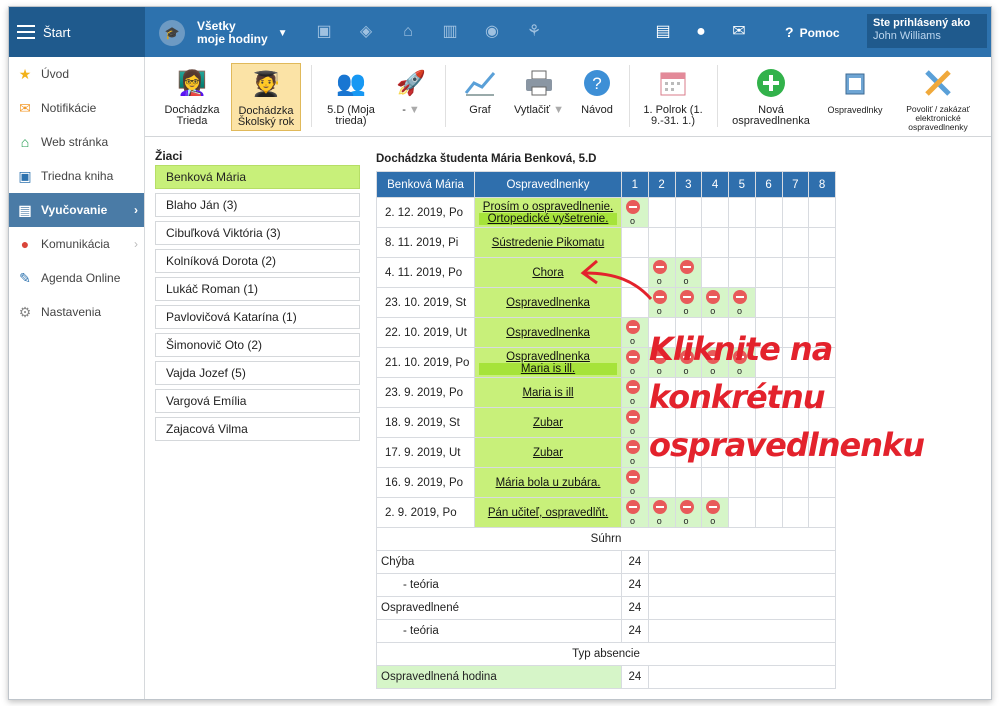  Describe the element at coordinates (257, 401) in the screenshot. I see `student-item: Vargová Emília` at that location.